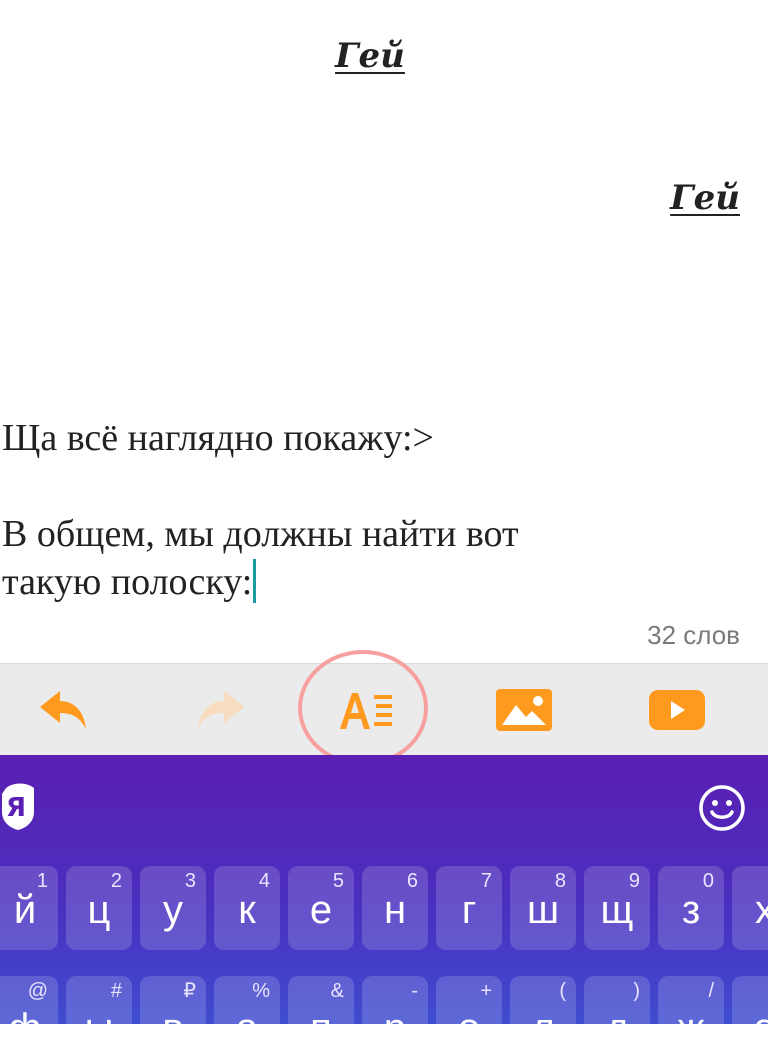 The height and width of the screenshot is (1060, 768). What do you see at coordinates (708, 881) in the screenshot?
I see `key-alt-label: 0` at bounding box center [708, 881].